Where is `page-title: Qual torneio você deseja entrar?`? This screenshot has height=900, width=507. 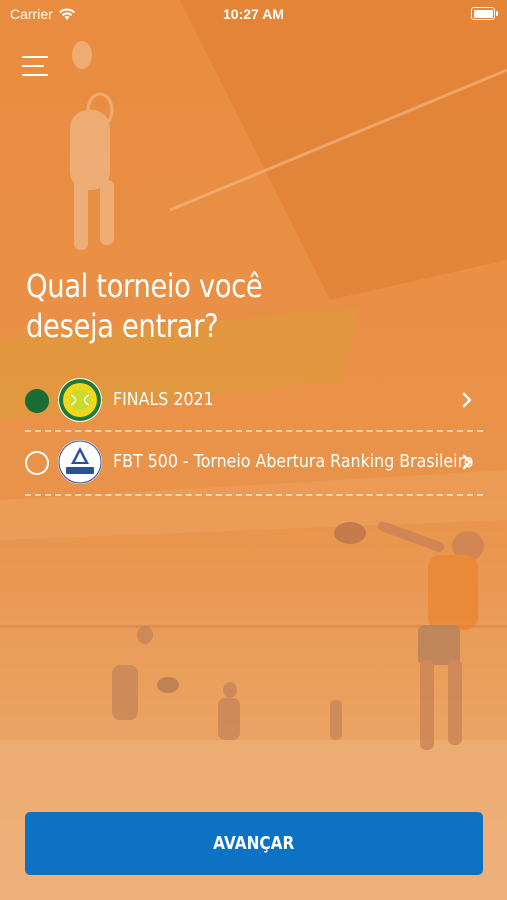
page-title: Qual torneio você deseja entrar? is located at coordinates (163, 306).